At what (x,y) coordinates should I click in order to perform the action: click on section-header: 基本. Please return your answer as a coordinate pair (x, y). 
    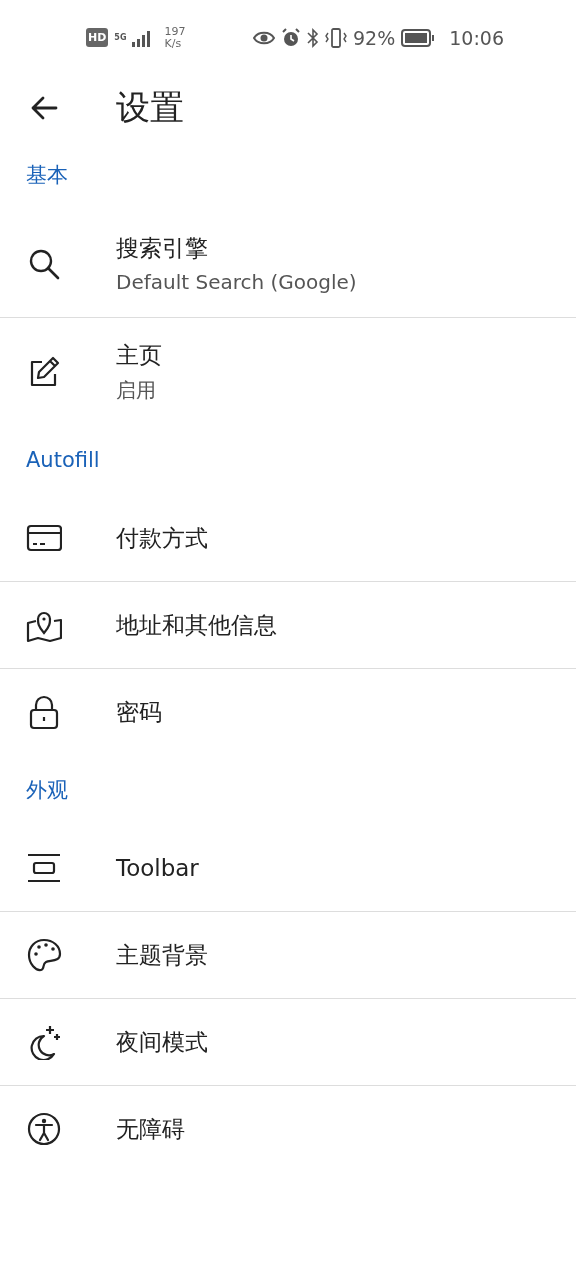
    Looking at the image, I should click on (47, 175).